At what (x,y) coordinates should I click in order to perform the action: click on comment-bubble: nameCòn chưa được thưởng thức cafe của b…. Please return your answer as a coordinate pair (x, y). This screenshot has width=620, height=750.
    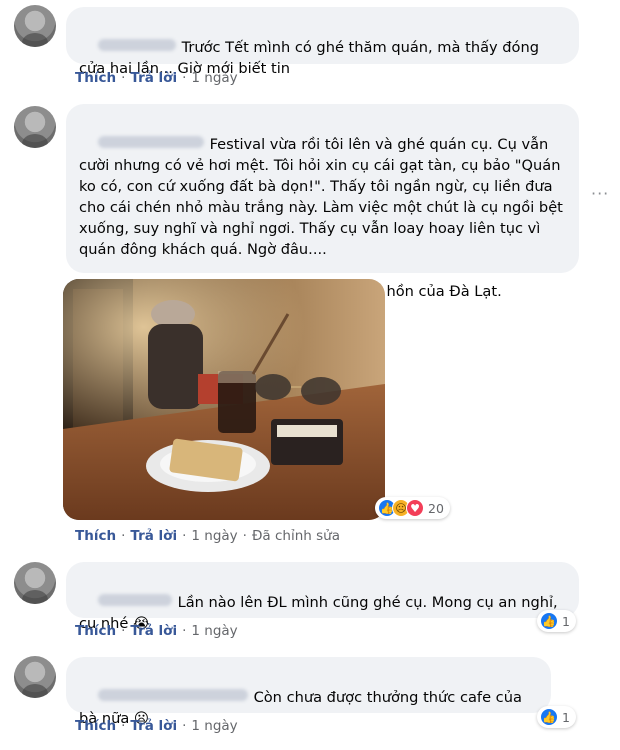
    Looking at the image, I should click on (308, 692).